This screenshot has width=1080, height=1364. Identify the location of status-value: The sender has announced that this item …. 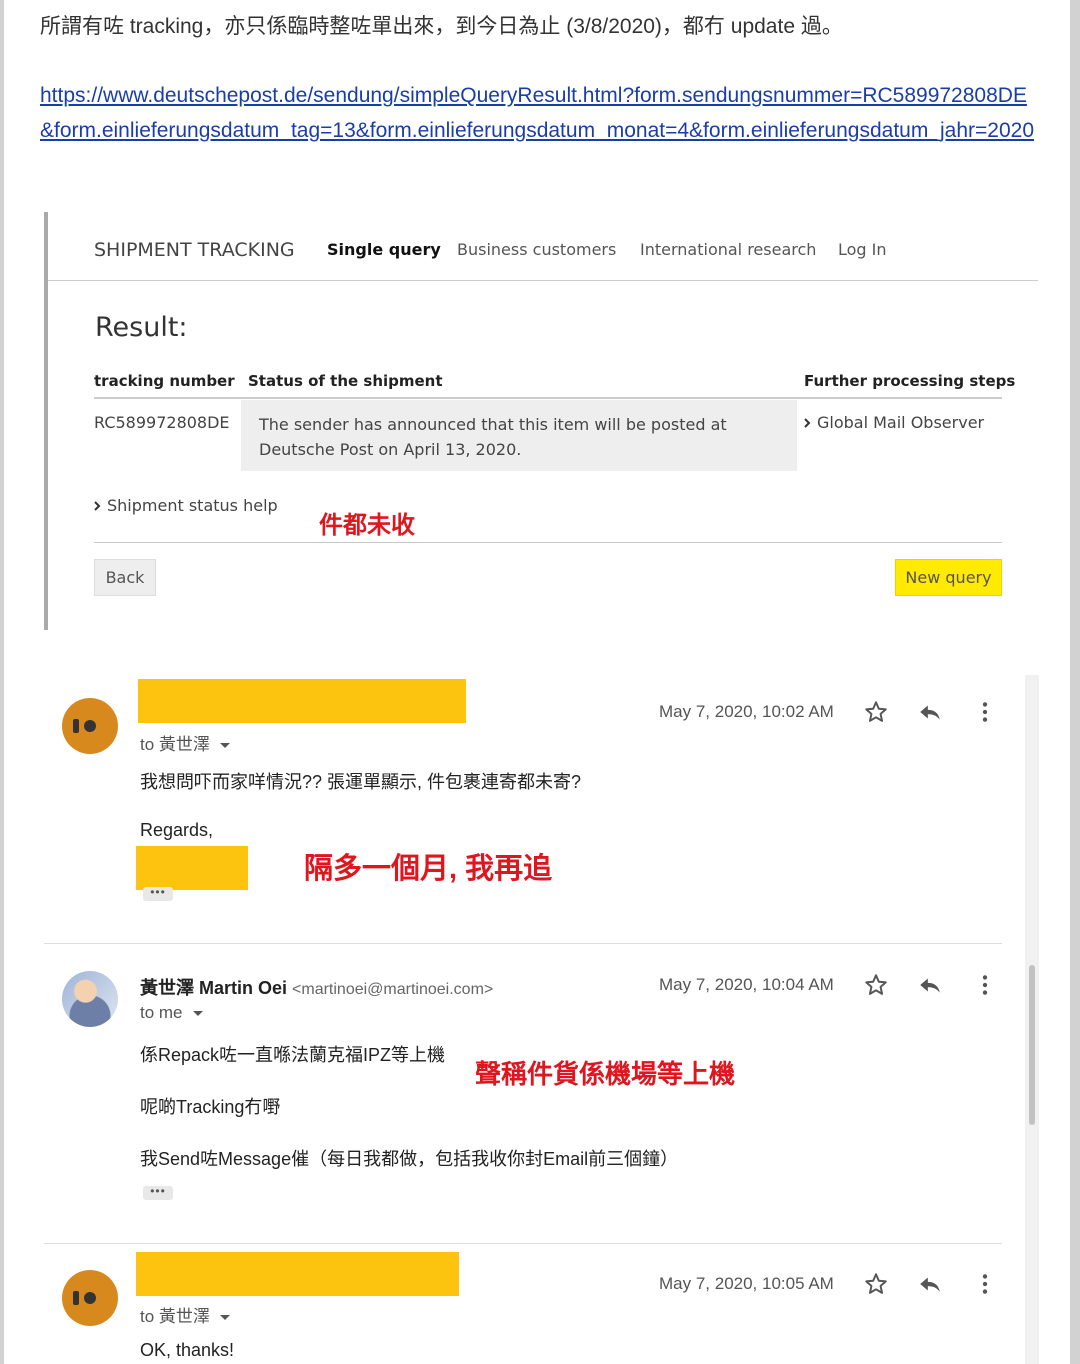
(519, 435).